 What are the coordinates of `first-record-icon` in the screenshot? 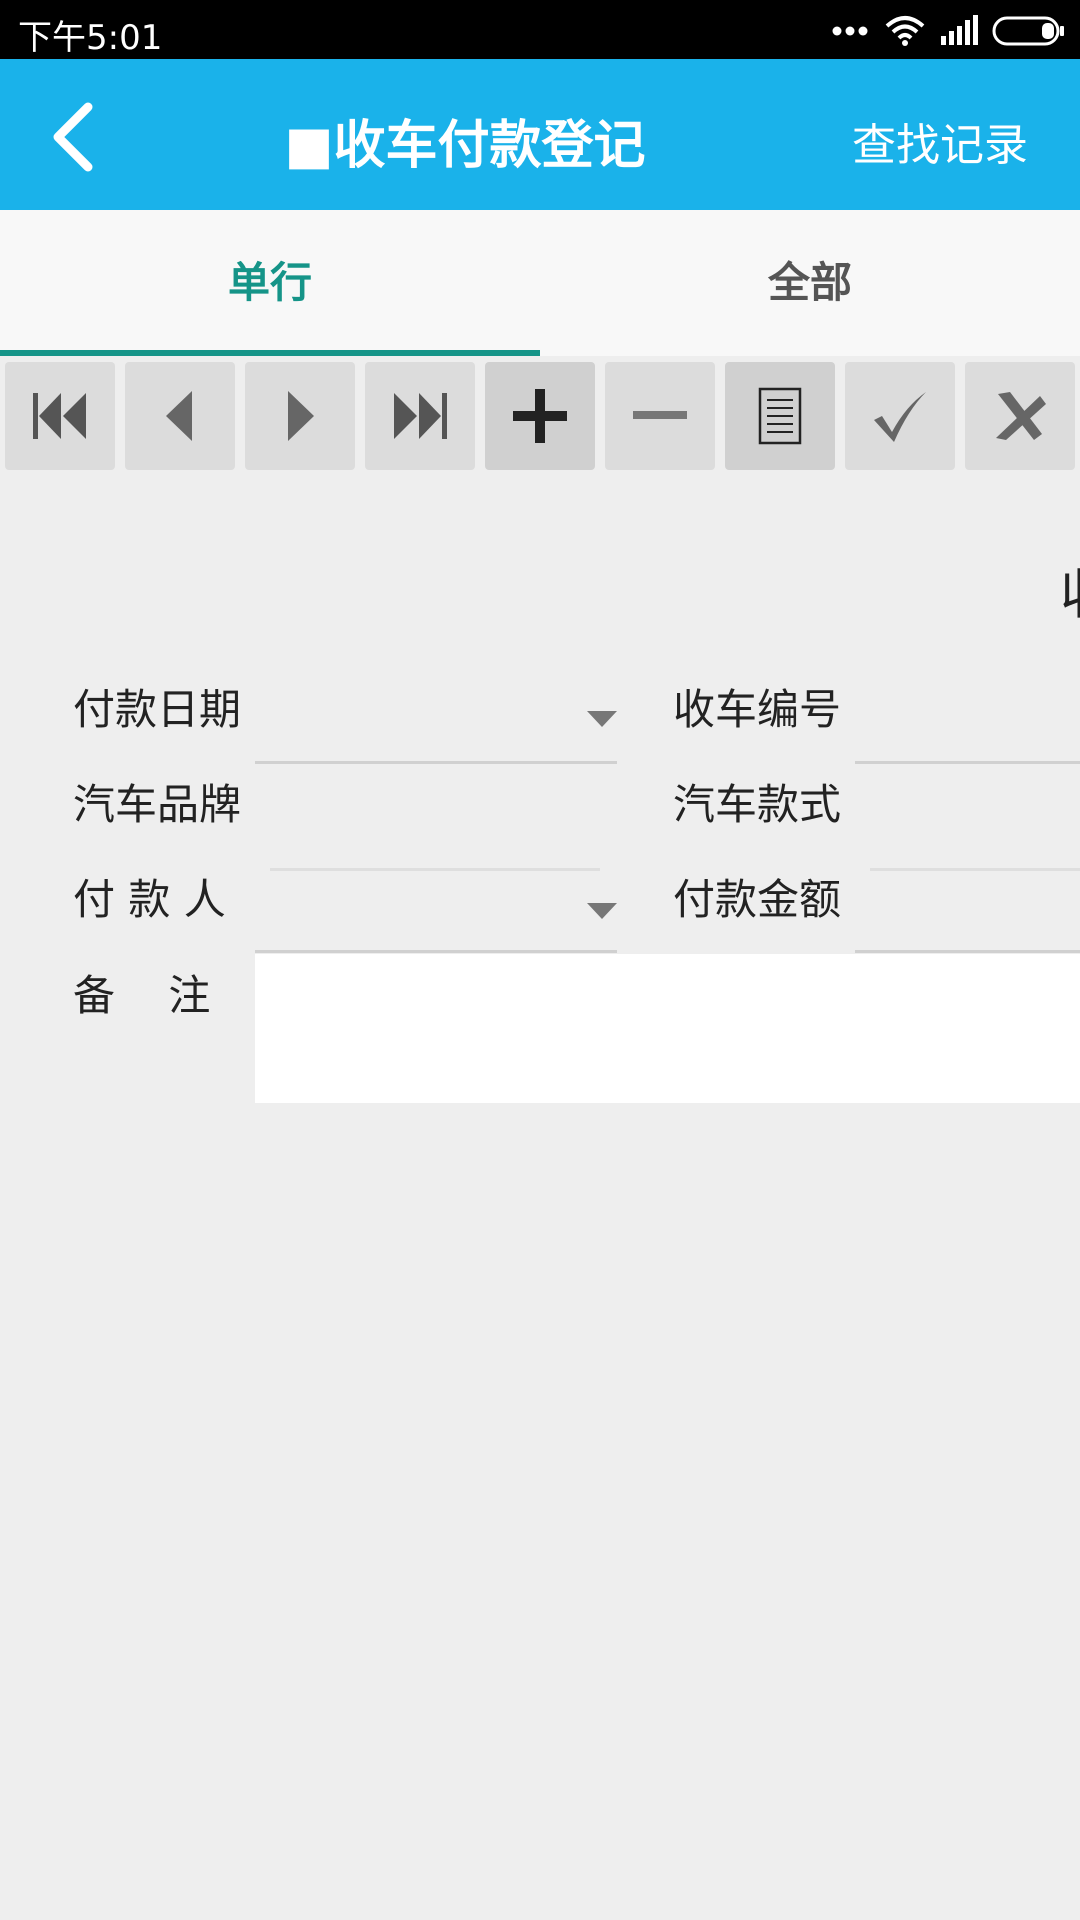 It's located at (59, 416).